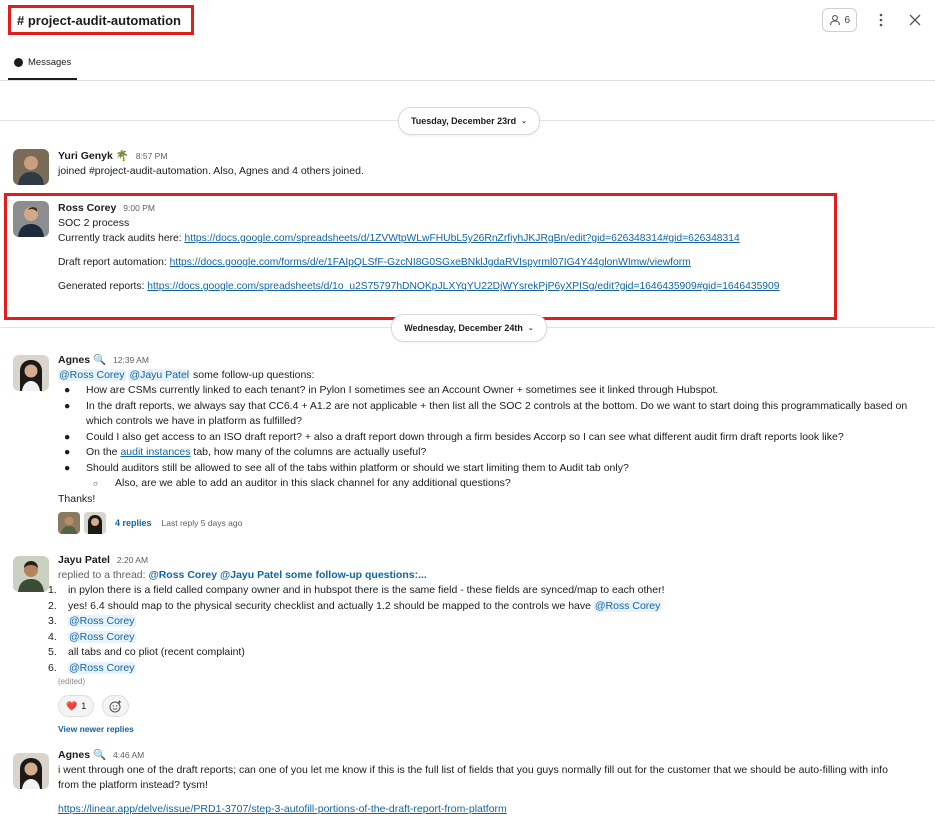 This screenshot has width=935, height=817. I want to click on audit-instances-link: audit instances, so click(155, 452).